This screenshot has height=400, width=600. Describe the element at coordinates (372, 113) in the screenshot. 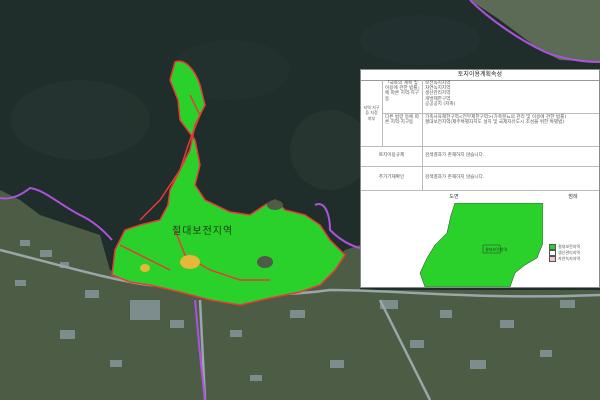

I see `zoning-row-label: 지역 지구 등 지정 여부` at that location.